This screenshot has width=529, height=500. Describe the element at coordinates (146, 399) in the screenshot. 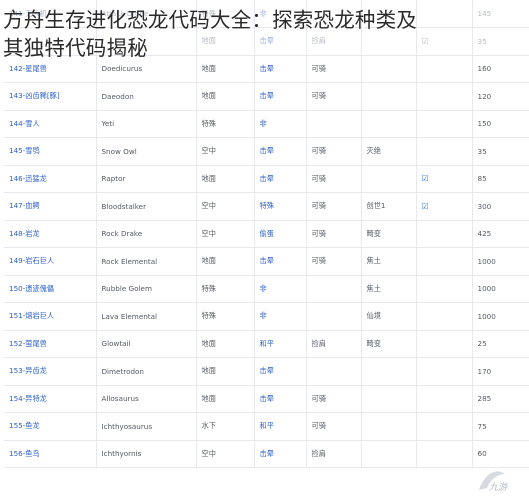

I see `cell-english-name: Allosaurus` at that location.